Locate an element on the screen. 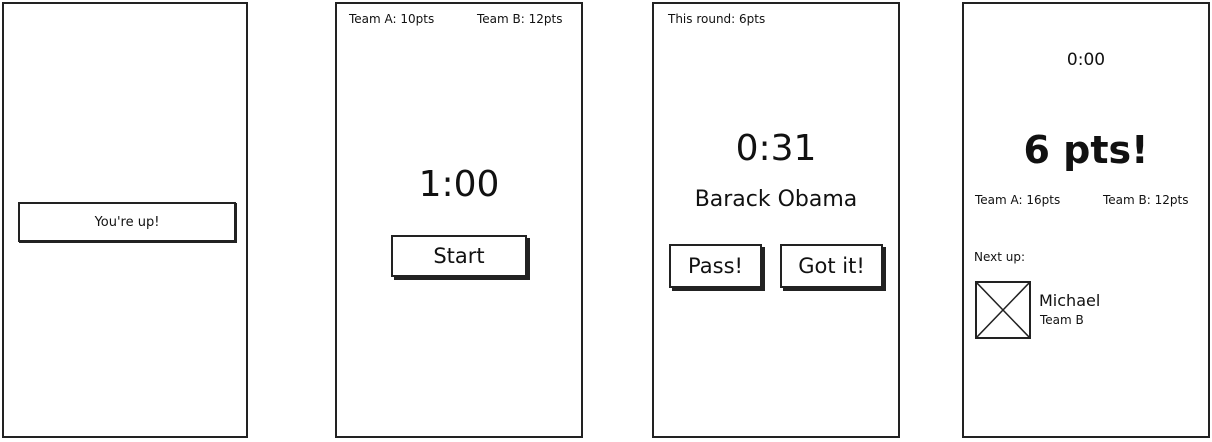  start-button: Start is located at coordinates (459, 256).